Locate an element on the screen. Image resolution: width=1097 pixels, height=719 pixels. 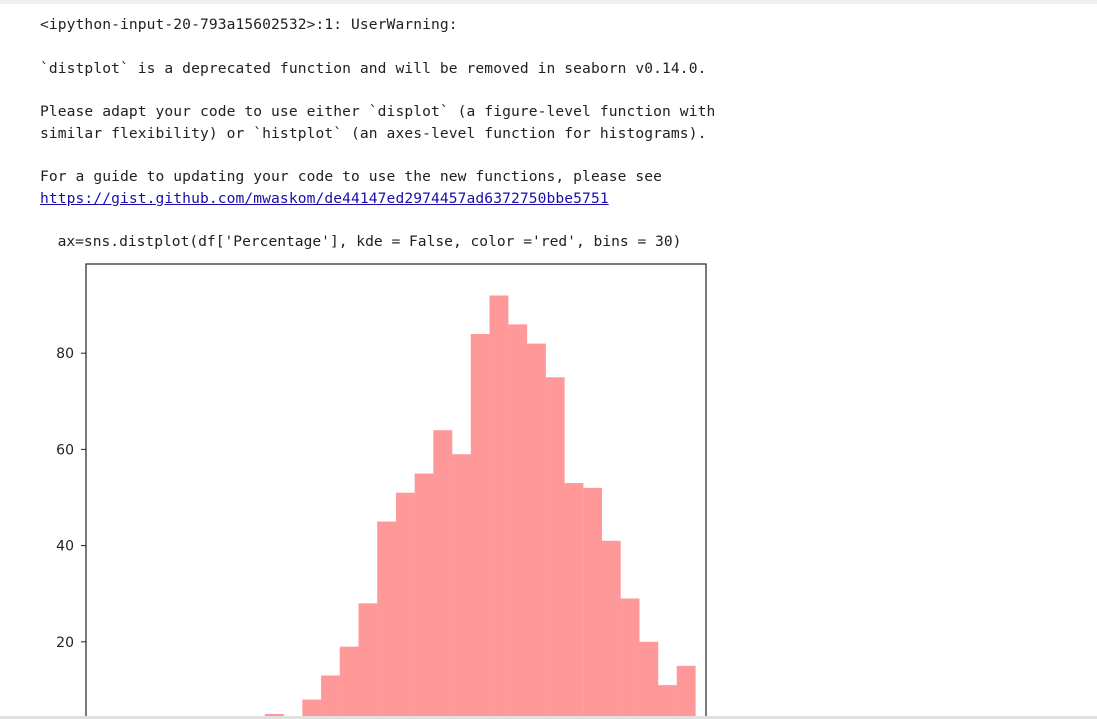
y-tick: 20 is located at coordinates (71, 643).